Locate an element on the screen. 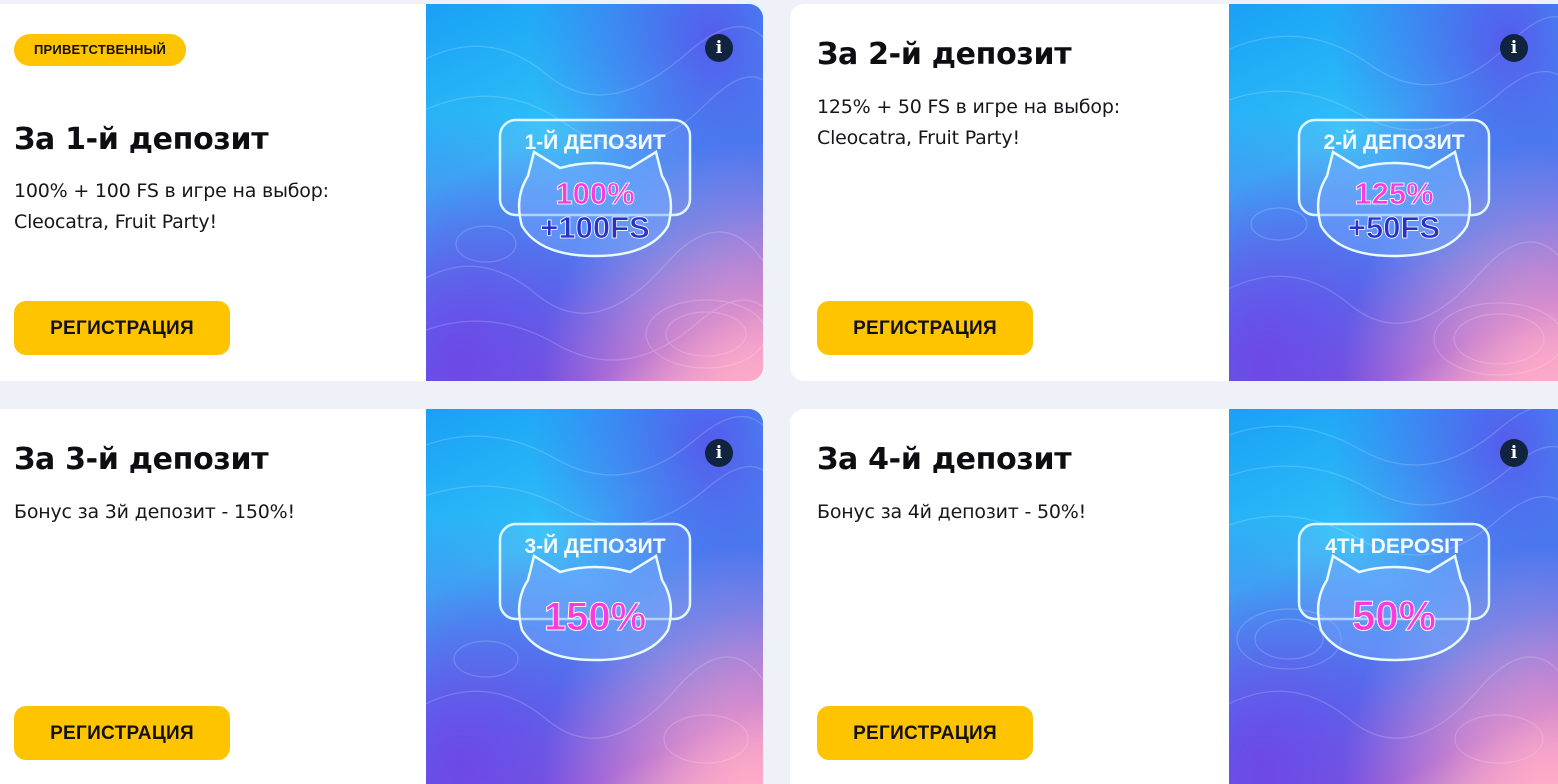 Image resolution: width=1558 pixels, height=784 pixels. emblem-value-percent: 100% is located at coordinates (594, 193).